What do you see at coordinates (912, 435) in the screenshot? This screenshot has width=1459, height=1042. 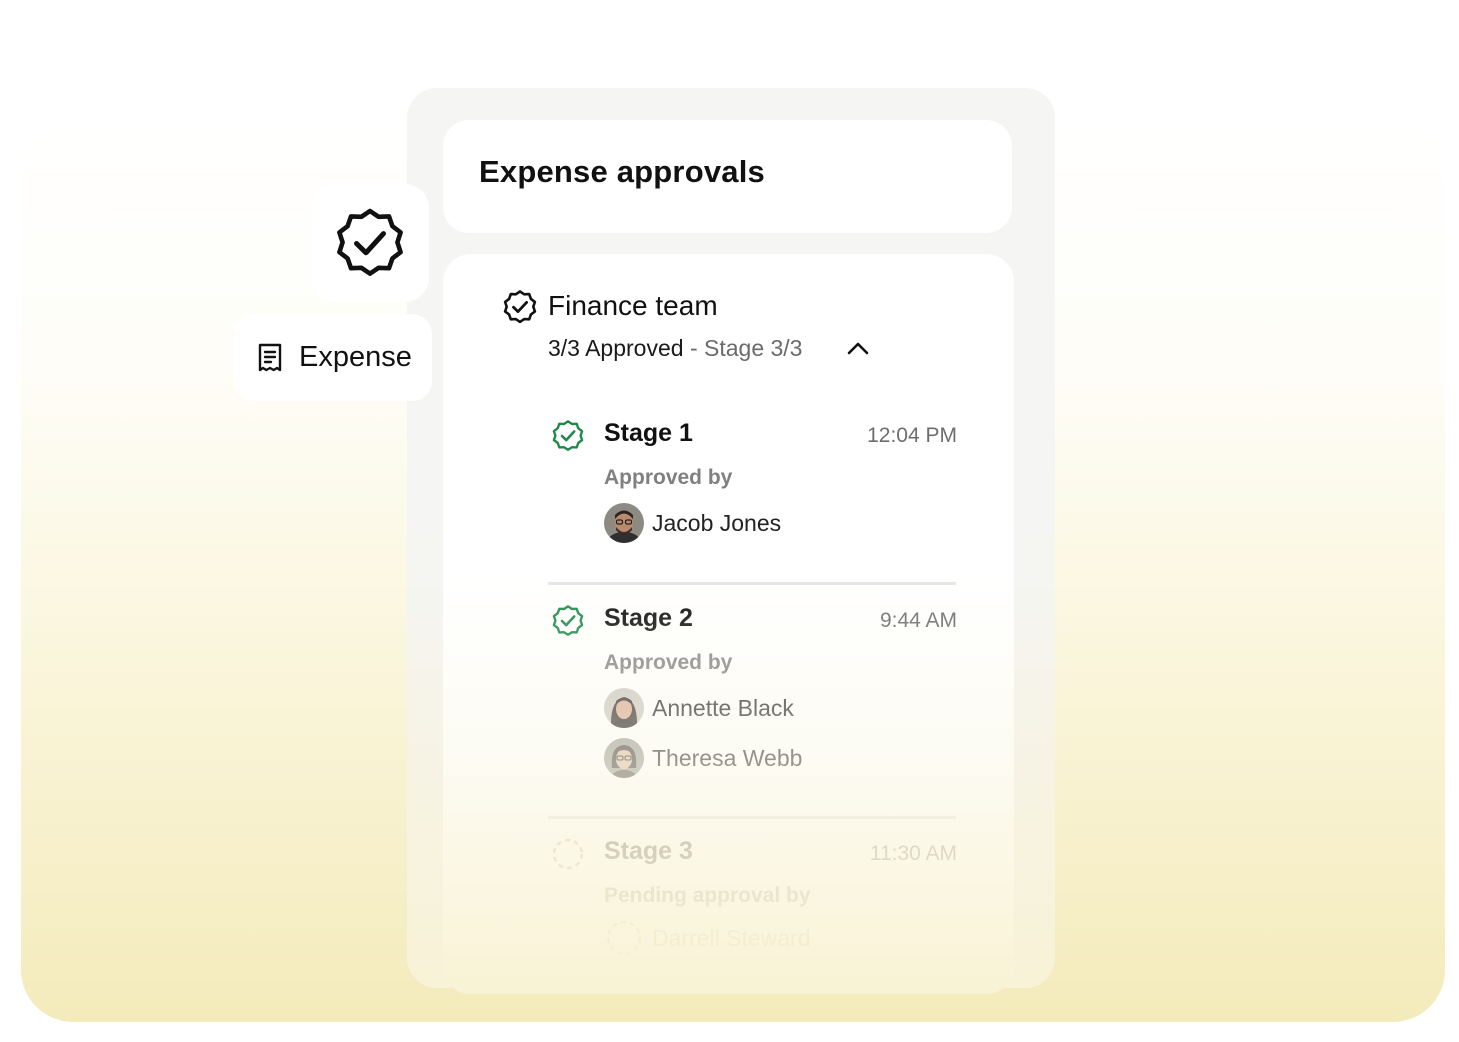 I see `stage-time: 12:04 PM` at bounding box center [912, 435].